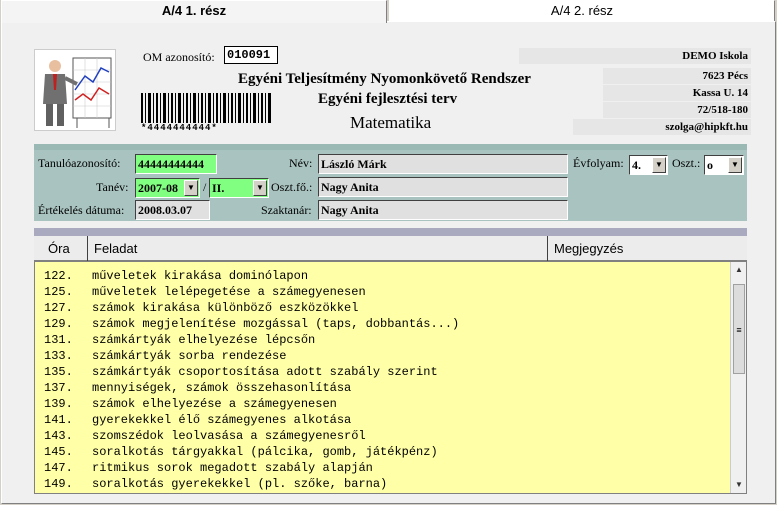 The width and height of the screenshot is (777, 505). Describe the element at coordinates (218, 188) in the screenshot. I see `semester-value: II.` at that location.